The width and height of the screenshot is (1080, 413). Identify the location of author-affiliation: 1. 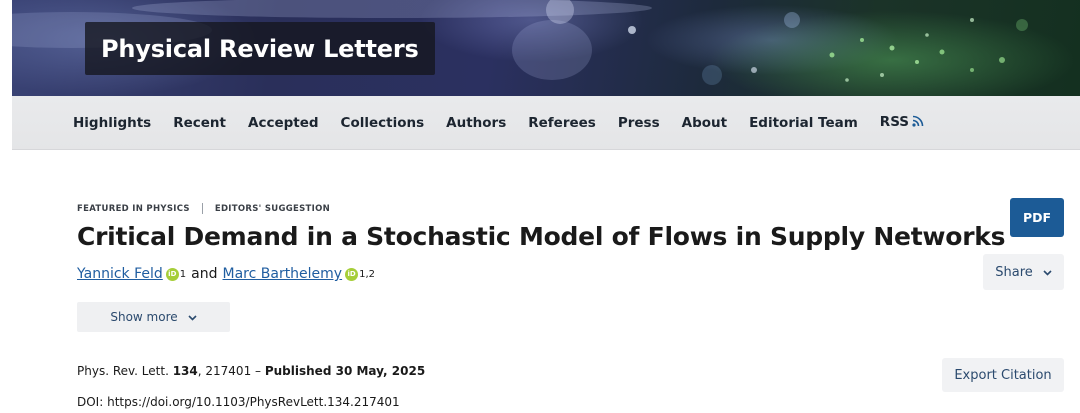
(183, 274).